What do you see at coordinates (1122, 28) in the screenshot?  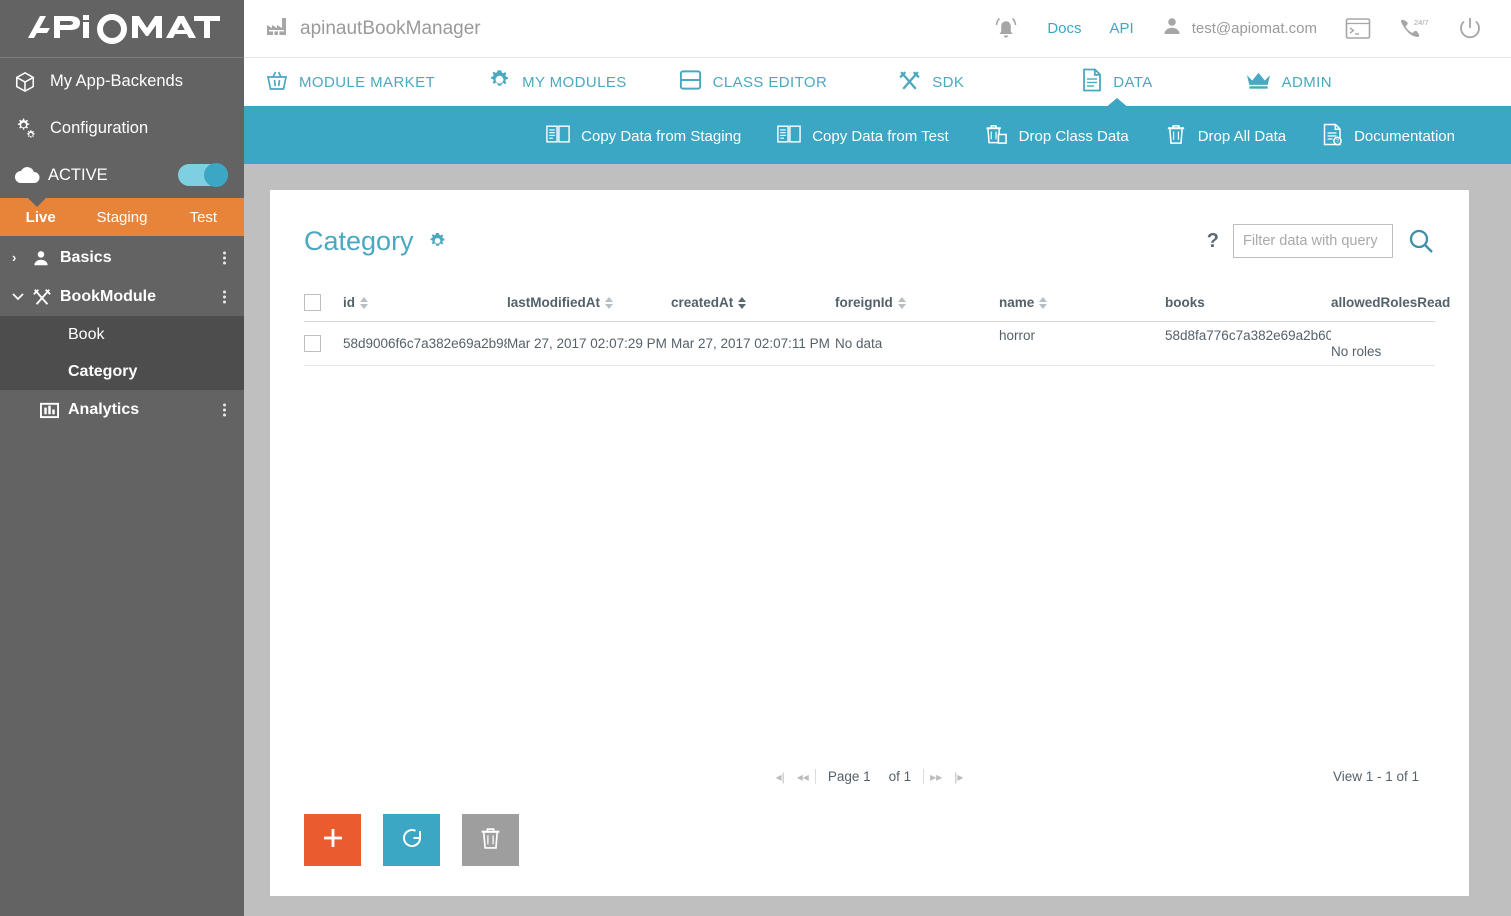 I see `api-link: API` at bounding box center [1122, 28].